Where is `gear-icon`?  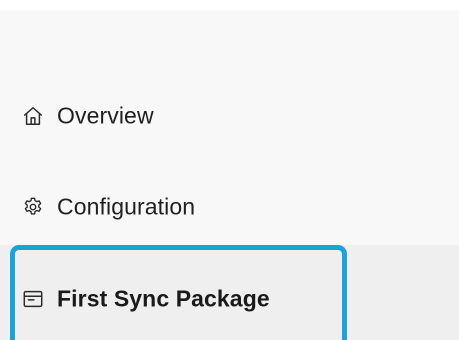
gear-icon is located at coordinates (33, 207).